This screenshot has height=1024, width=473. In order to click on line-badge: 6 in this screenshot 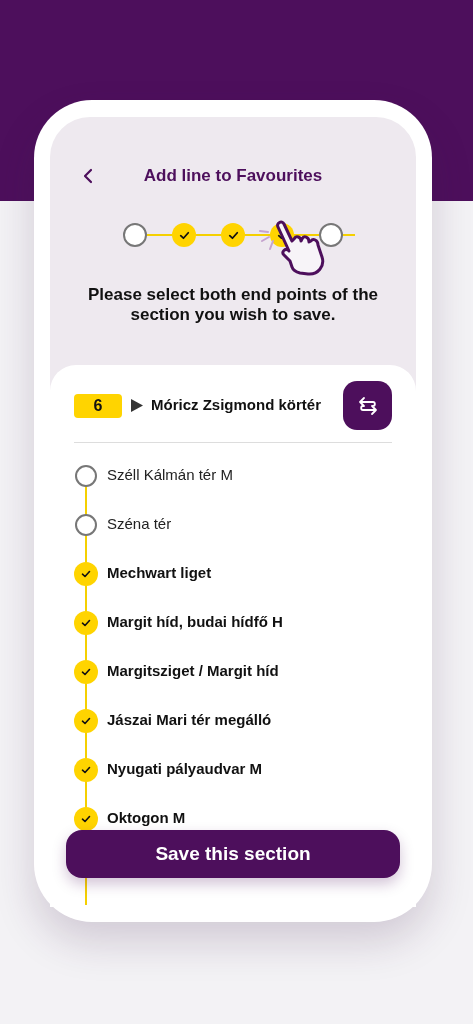, I will do `click(98, 405)`.